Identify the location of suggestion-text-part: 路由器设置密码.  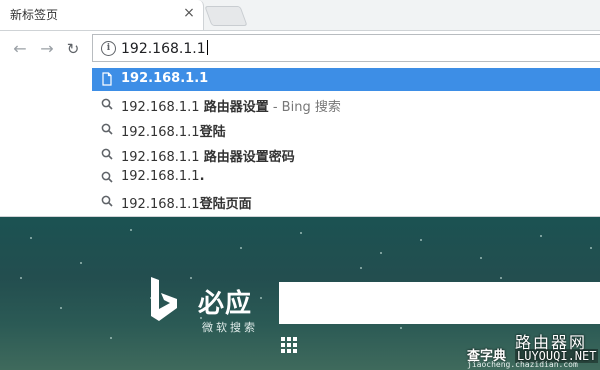
(249, 157).